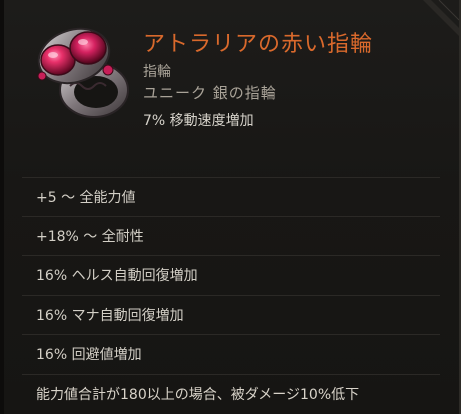  I want to click on affix-row: 16% ヘルス自動回復増加, so click(231, 276).